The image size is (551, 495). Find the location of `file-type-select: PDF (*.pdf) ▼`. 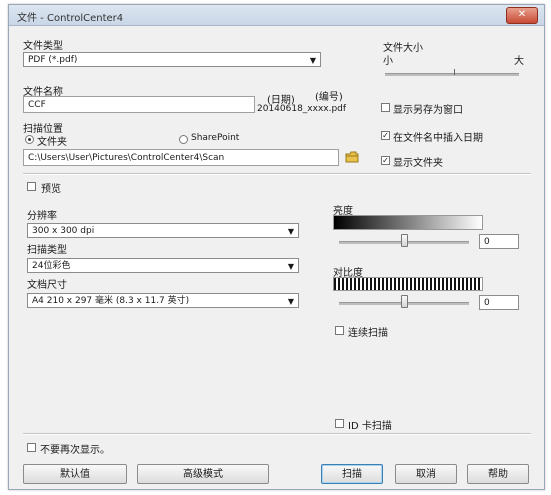

file-type-select: PDF (*.pdf) ▼ is located at coordinates (172, 59).